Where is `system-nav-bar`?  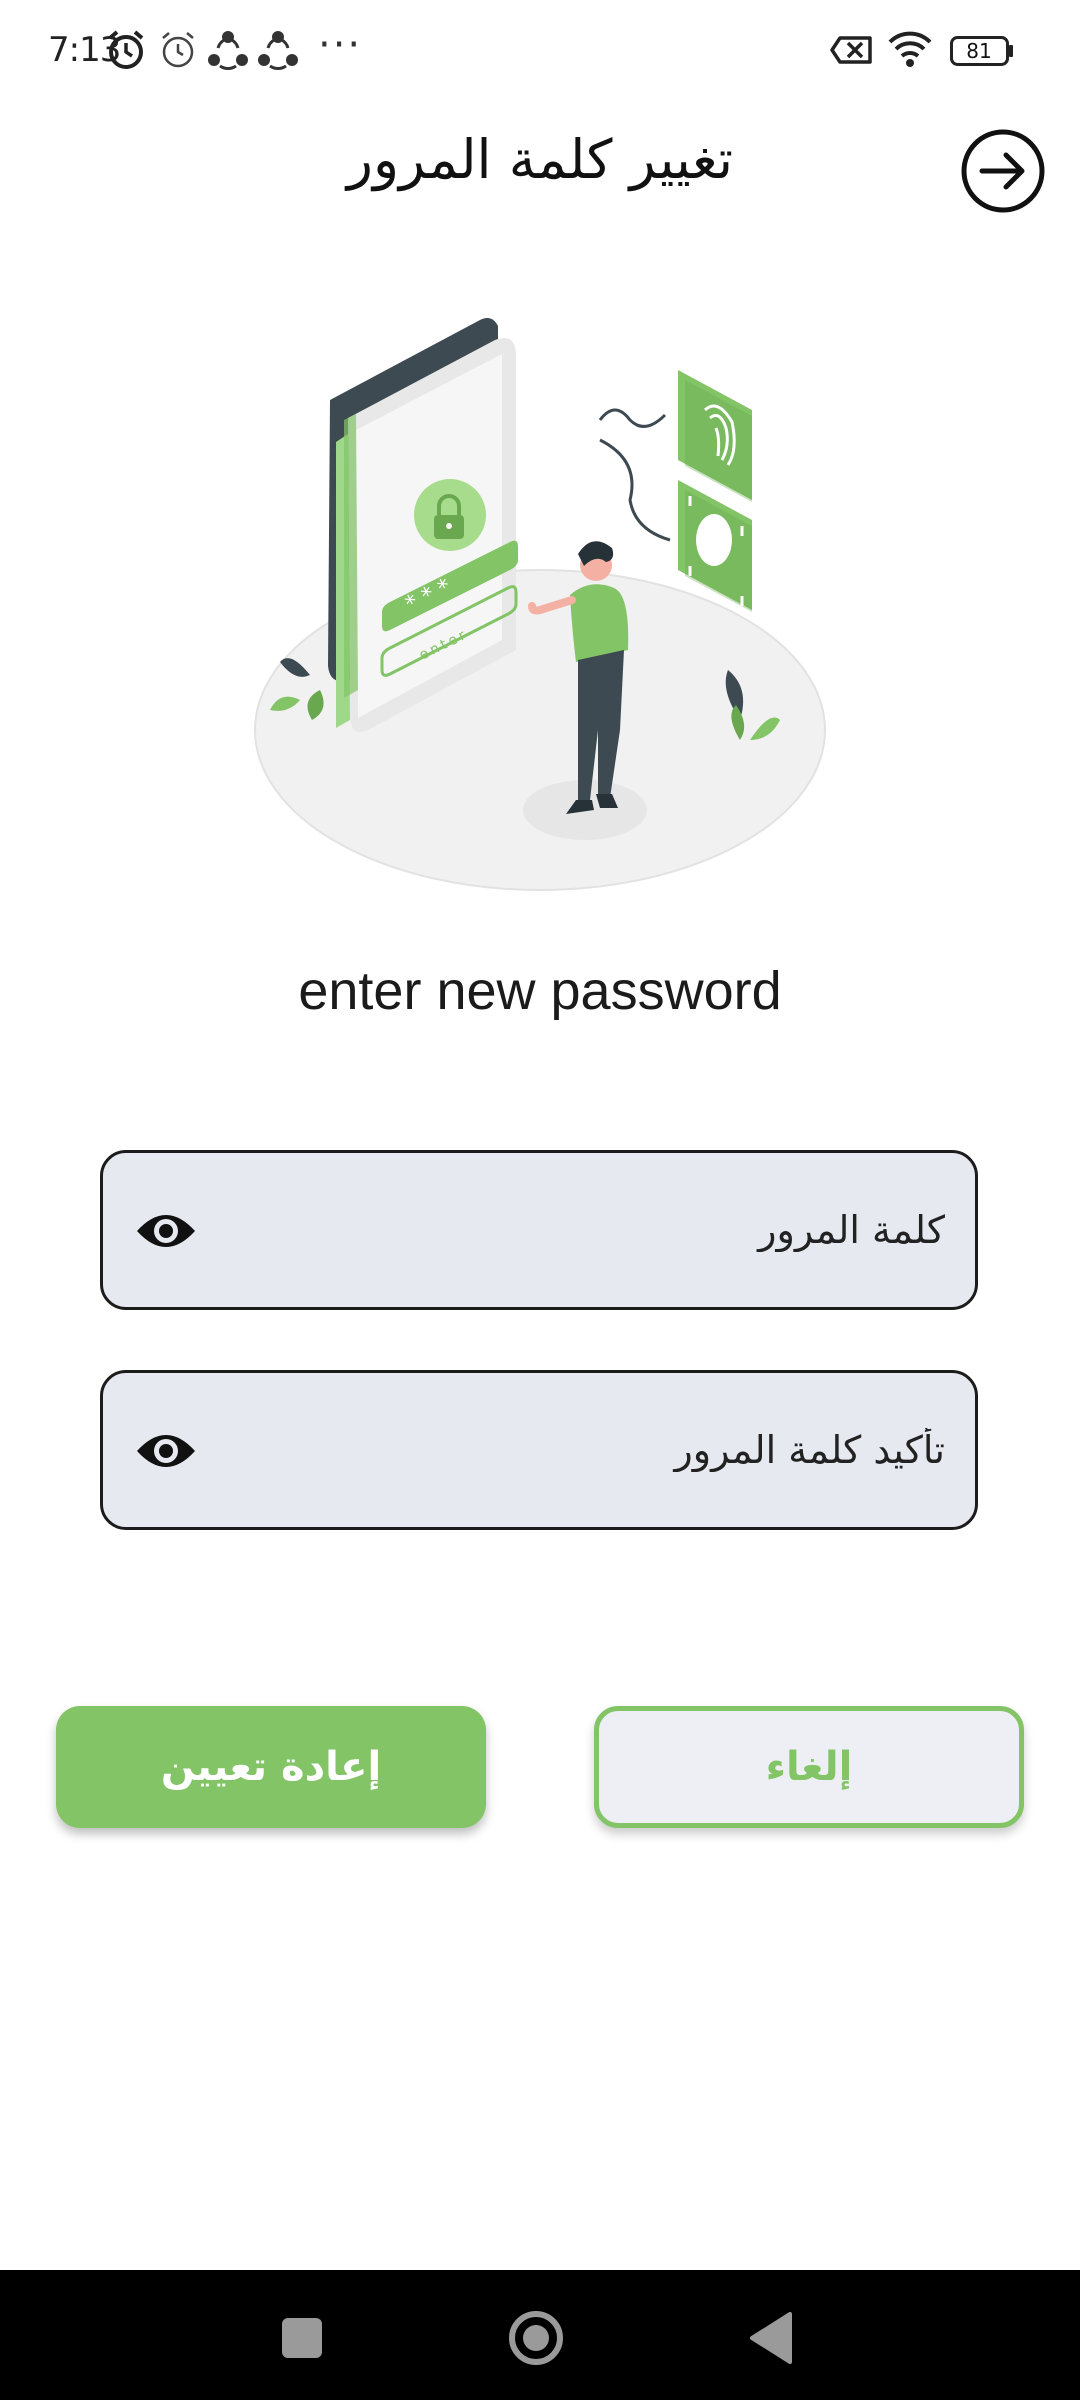 system-nav-bar is located at coordinates (540, 2335).